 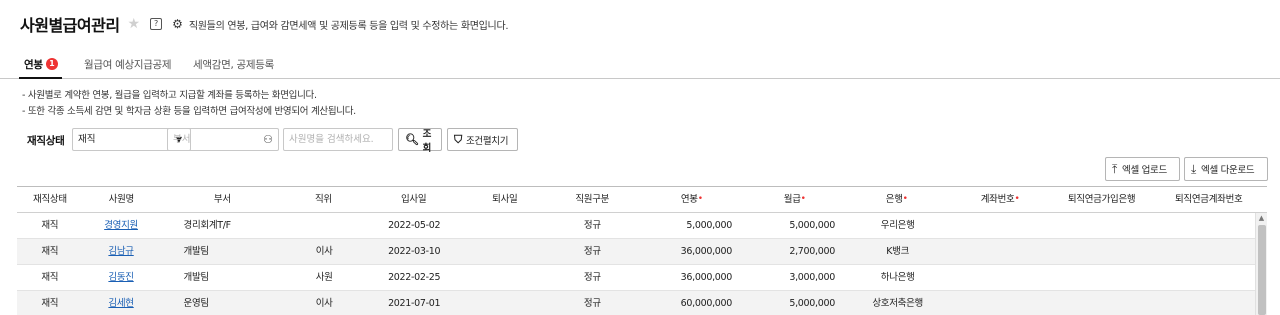 I want to click on status-filter-label: 재직상태, so click(x=46, y=141).